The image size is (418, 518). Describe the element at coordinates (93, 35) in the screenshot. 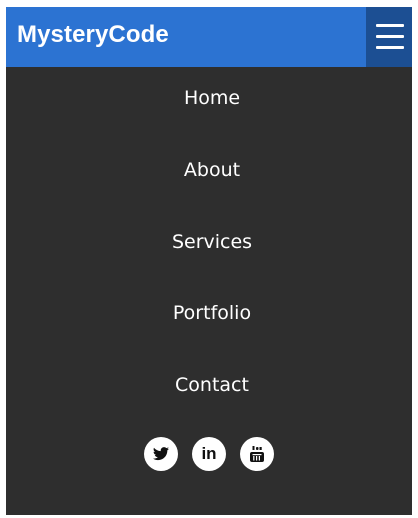

I see `brand-logo-text: MysteryCode` at that location.